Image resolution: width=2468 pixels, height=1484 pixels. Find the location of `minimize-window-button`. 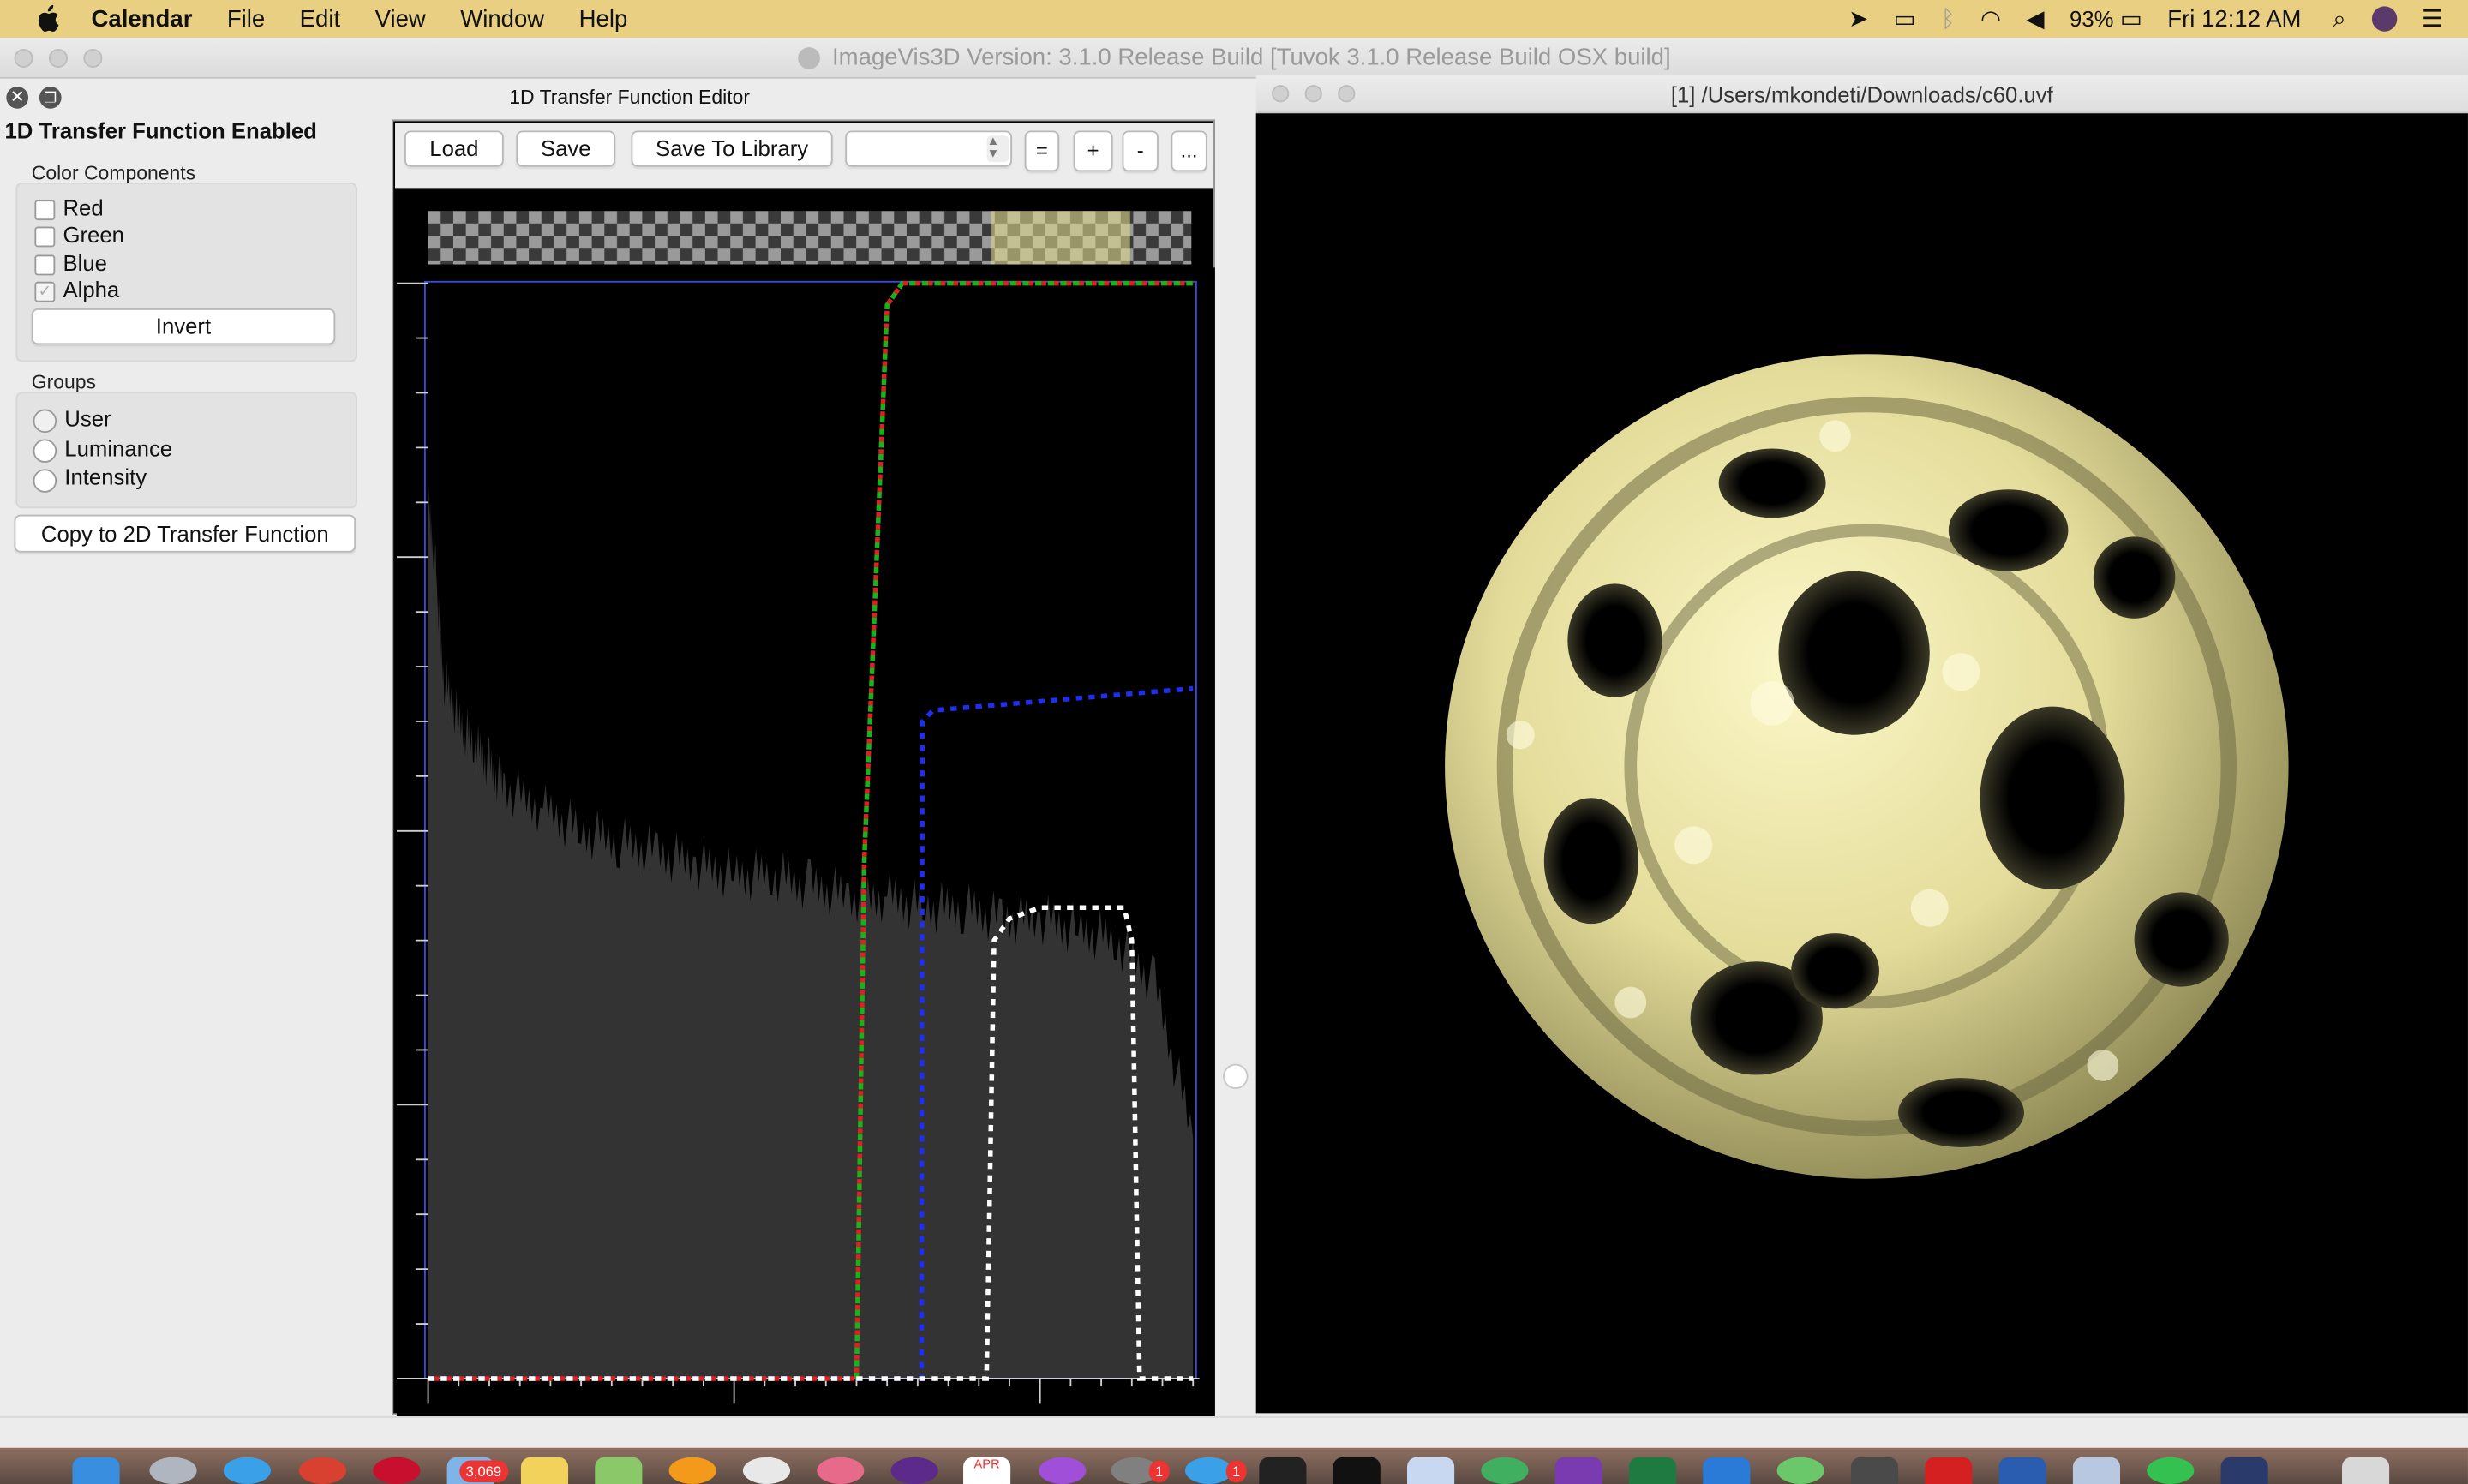

minimize-window-button is located at coordinates (58, 58).